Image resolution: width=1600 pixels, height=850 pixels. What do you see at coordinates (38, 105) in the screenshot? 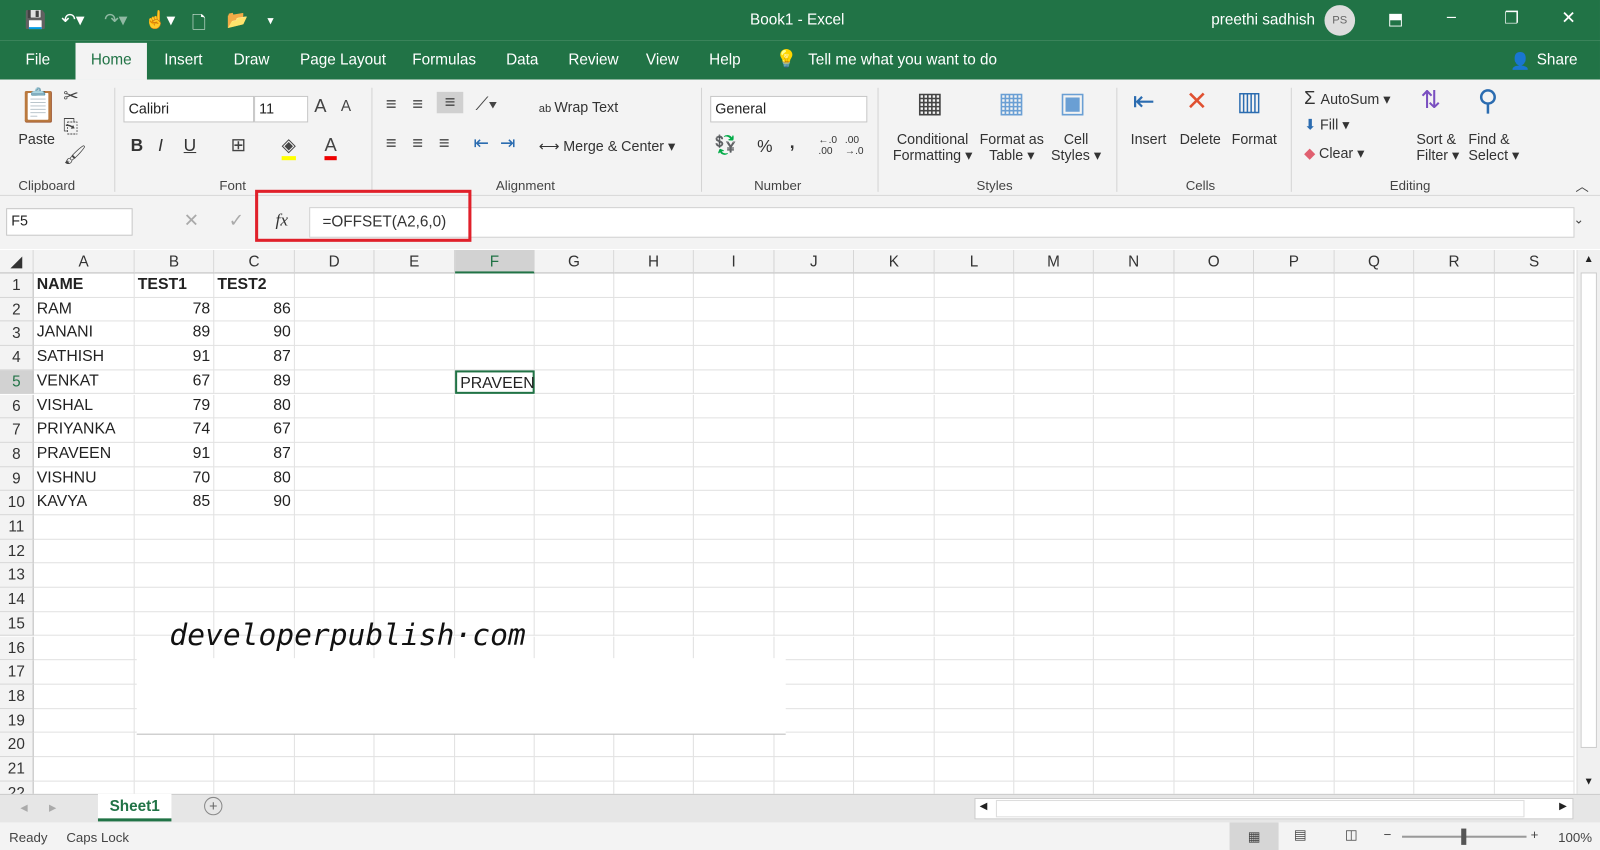
I see `paste-icon: 📋` at bounding box center [38, 105].